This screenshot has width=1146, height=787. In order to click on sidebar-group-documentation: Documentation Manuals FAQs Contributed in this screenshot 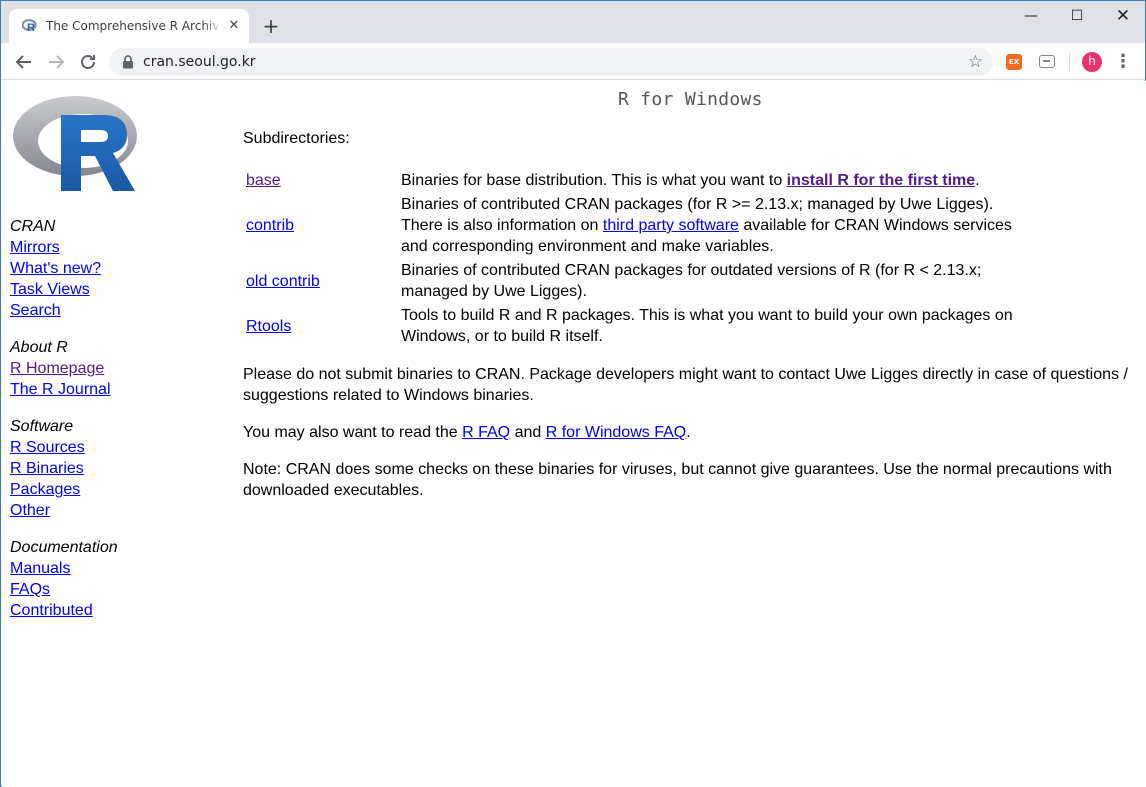, I will do `click(115, 579)`.